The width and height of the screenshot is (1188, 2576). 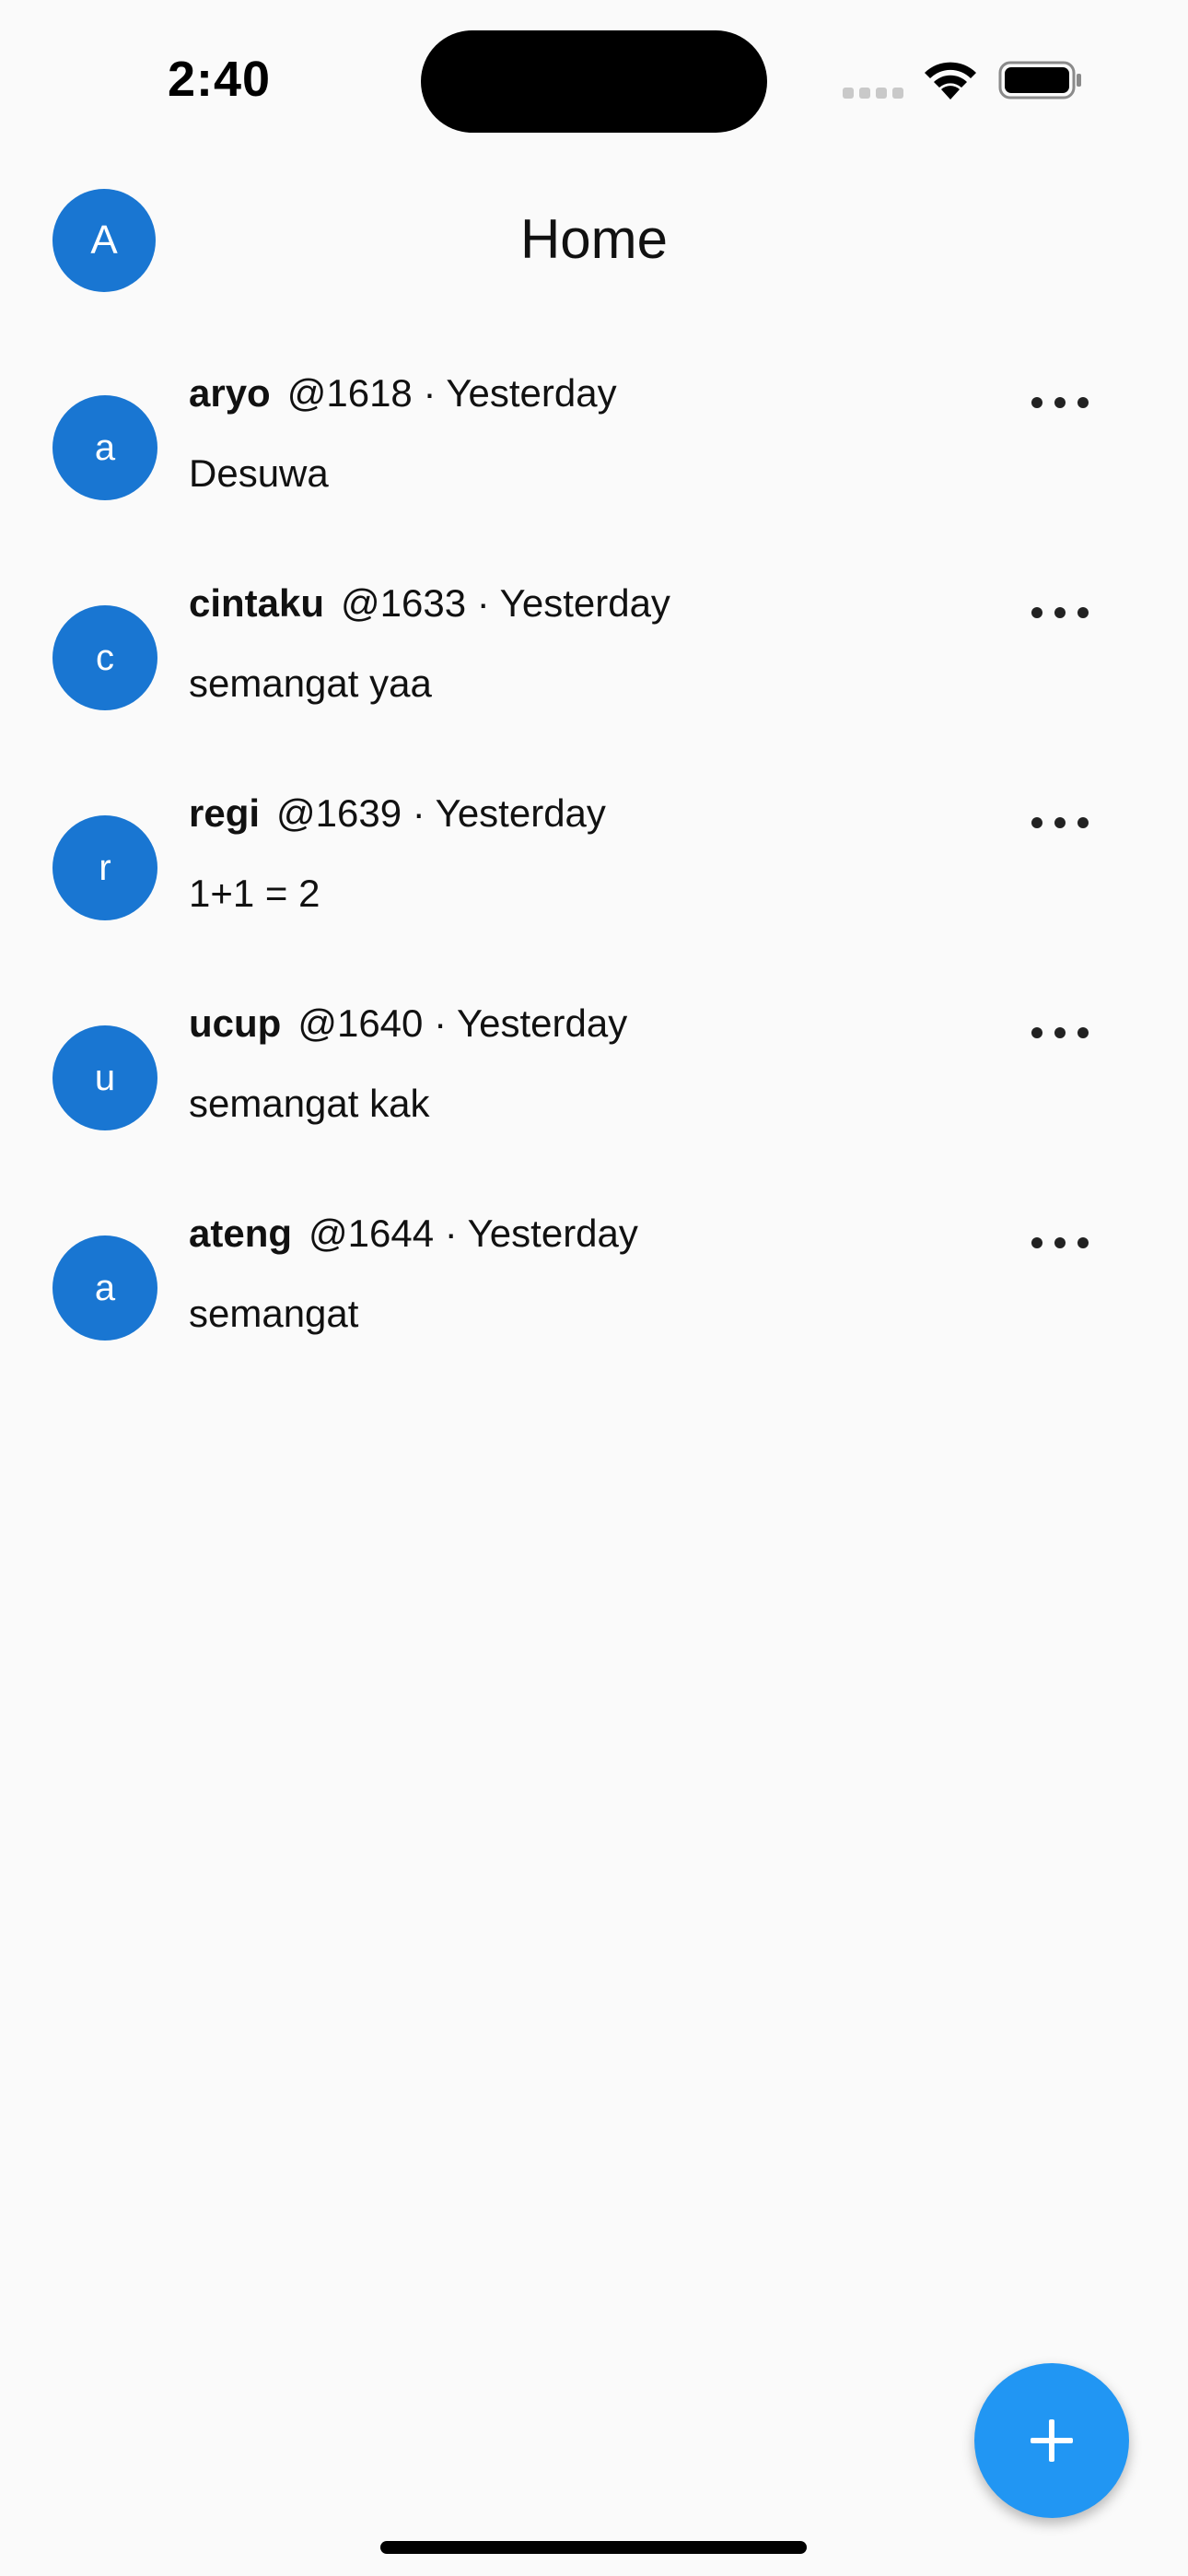 What do you see at coordinates (873, 93) in the screenshot?
I see `cellular-signal-icon` at bounding box center [873, 93].